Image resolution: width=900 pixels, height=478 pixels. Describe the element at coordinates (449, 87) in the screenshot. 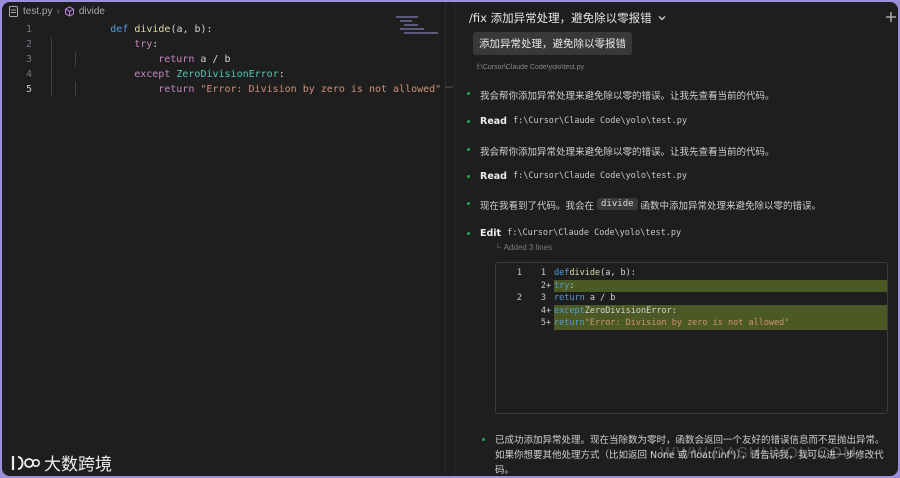

I see `scrollbar-cursor-marker` at that location.